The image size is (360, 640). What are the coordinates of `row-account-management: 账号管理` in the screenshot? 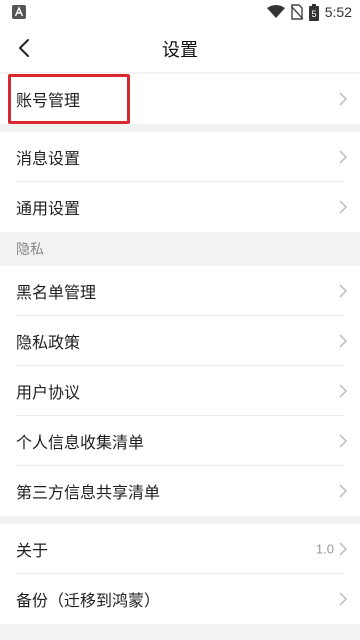 It's located at (180, 99).